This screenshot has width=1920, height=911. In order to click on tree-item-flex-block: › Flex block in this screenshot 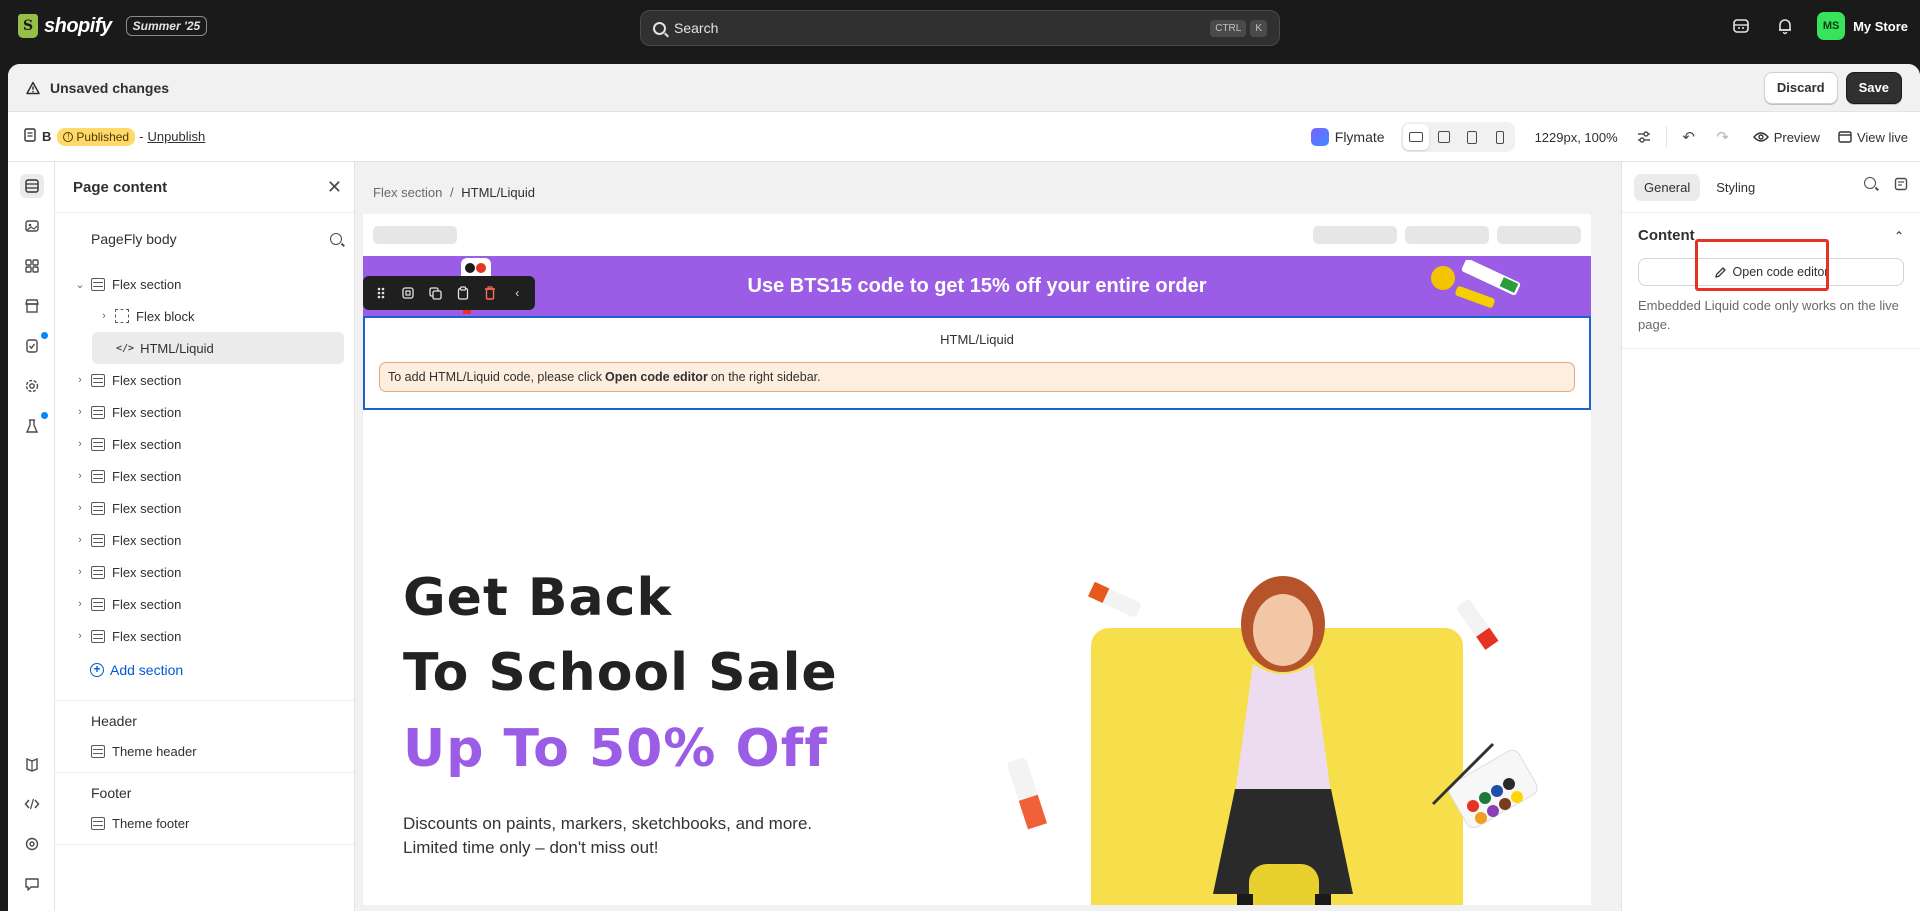, I will do `click(204, 316)`.